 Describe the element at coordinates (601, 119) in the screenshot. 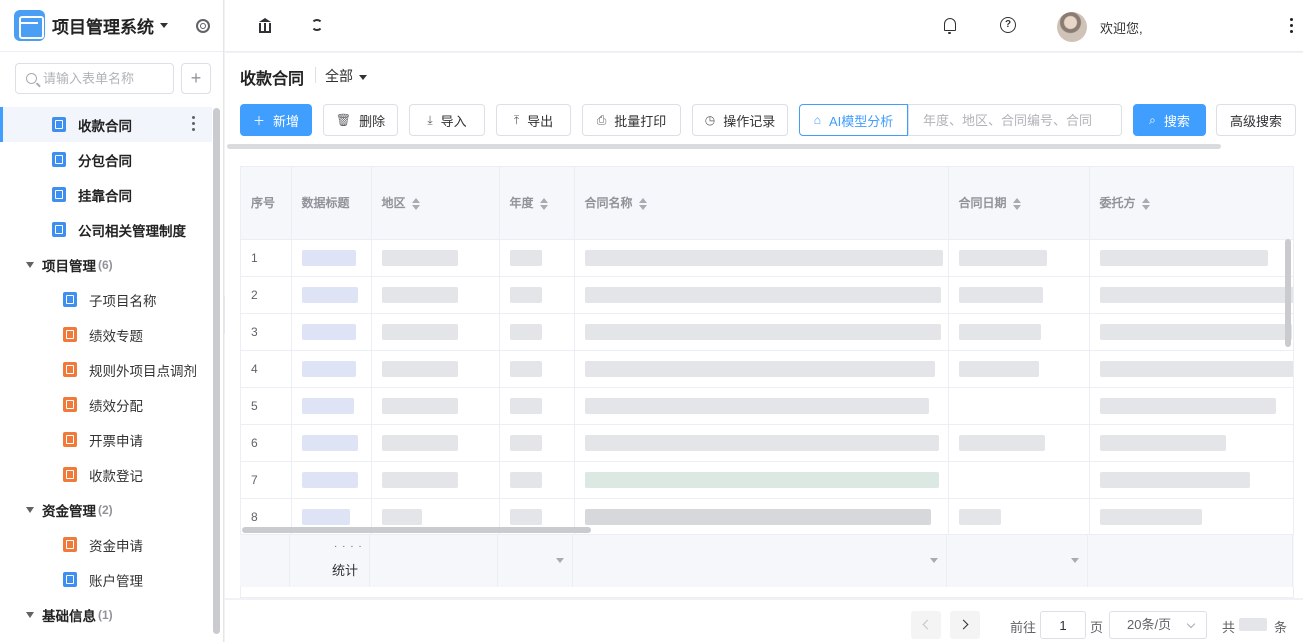

I see `printer-icon: ⎙` at that location.